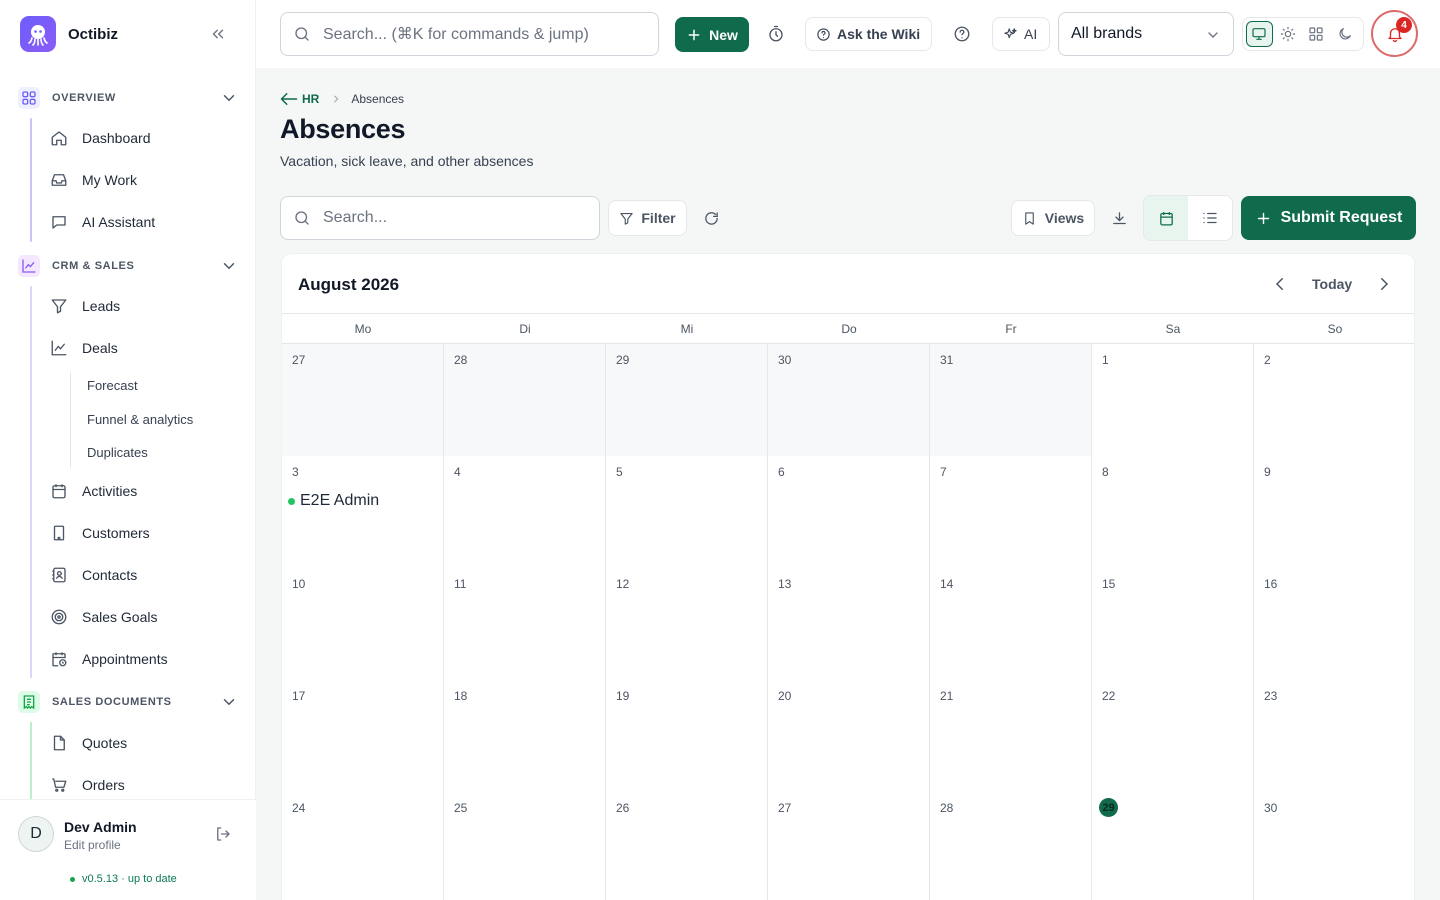 The height and width of the screenshot is (900, 1440). What do you see at coordinates (849, 736) in the screenshot?
I see `calendar-day-cell: 20` at bounding box center [849, 736].